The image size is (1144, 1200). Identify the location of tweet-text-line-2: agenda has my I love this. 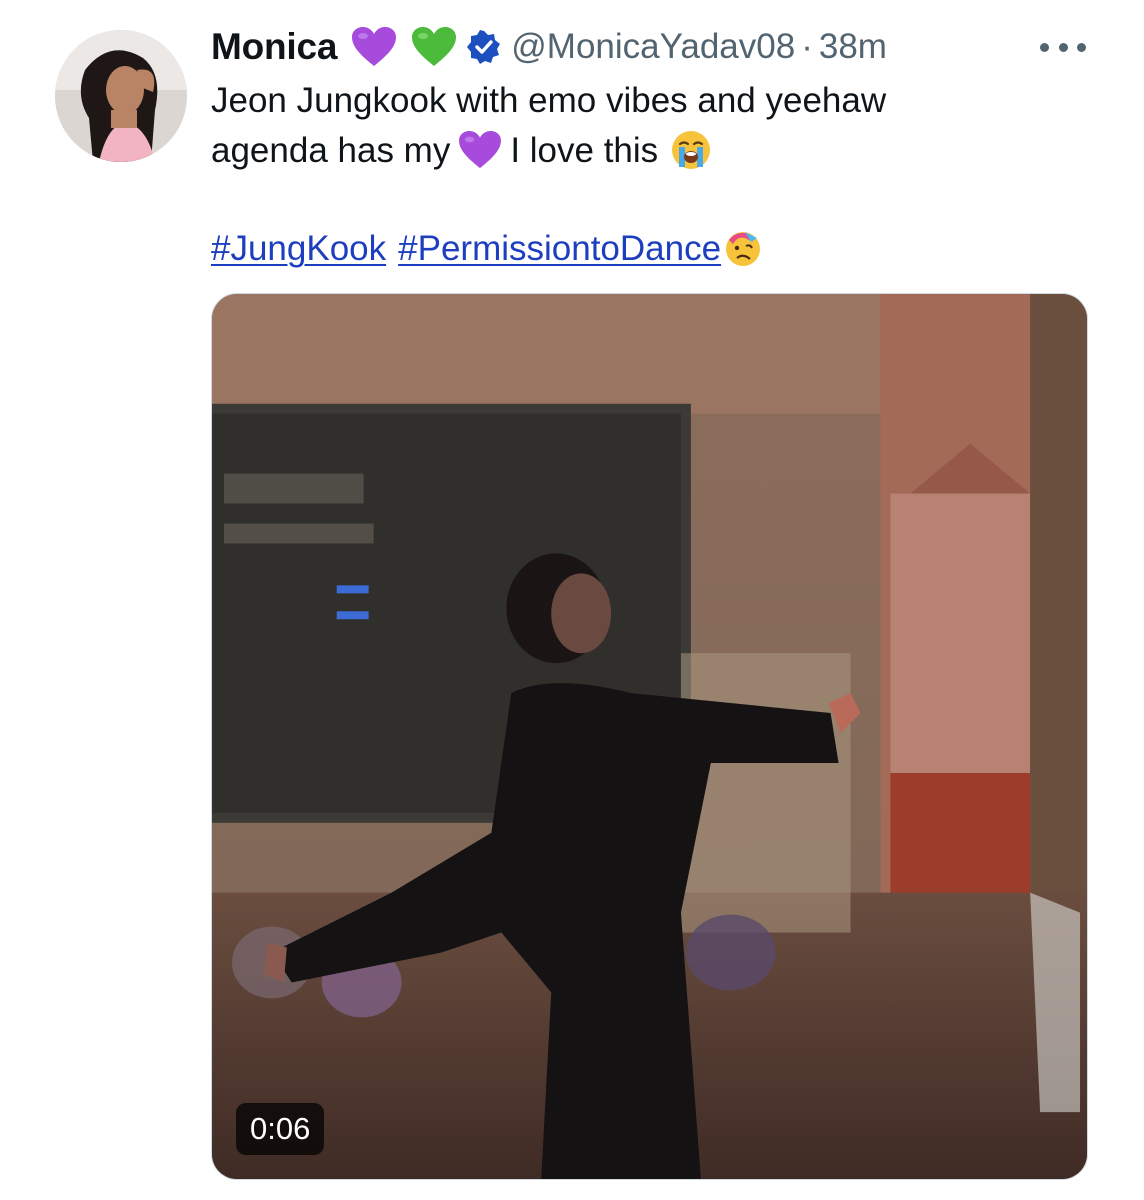
(651, 151).